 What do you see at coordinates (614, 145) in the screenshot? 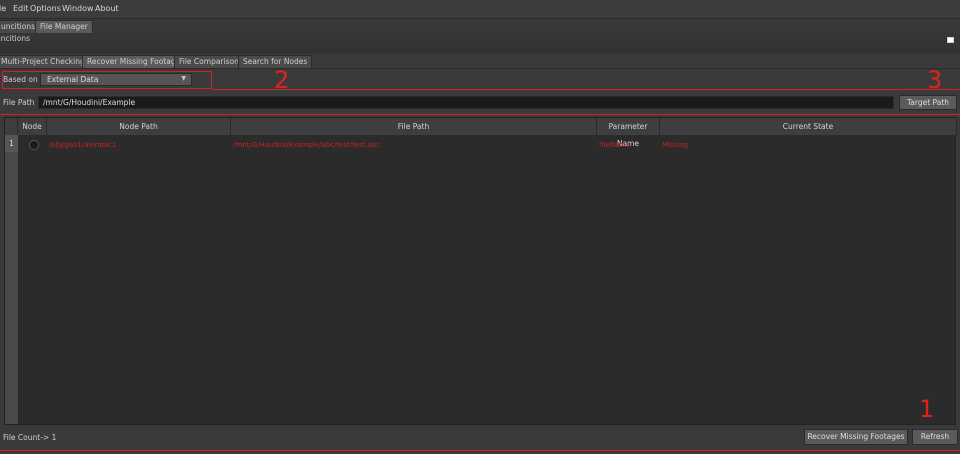
I see `cell-parameter-name: fileName` at bounding box center [614, 145].